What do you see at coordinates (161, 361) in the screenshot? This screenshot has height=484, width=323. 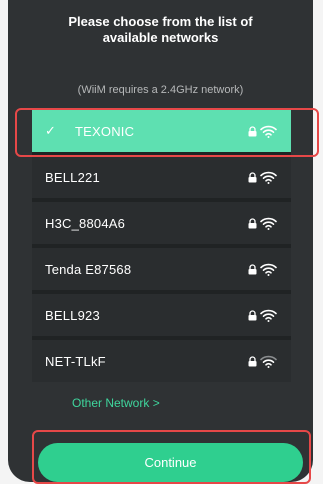 I see `network-row-net-tlkf: NET-TLkF` at bounding box center [161, 361].